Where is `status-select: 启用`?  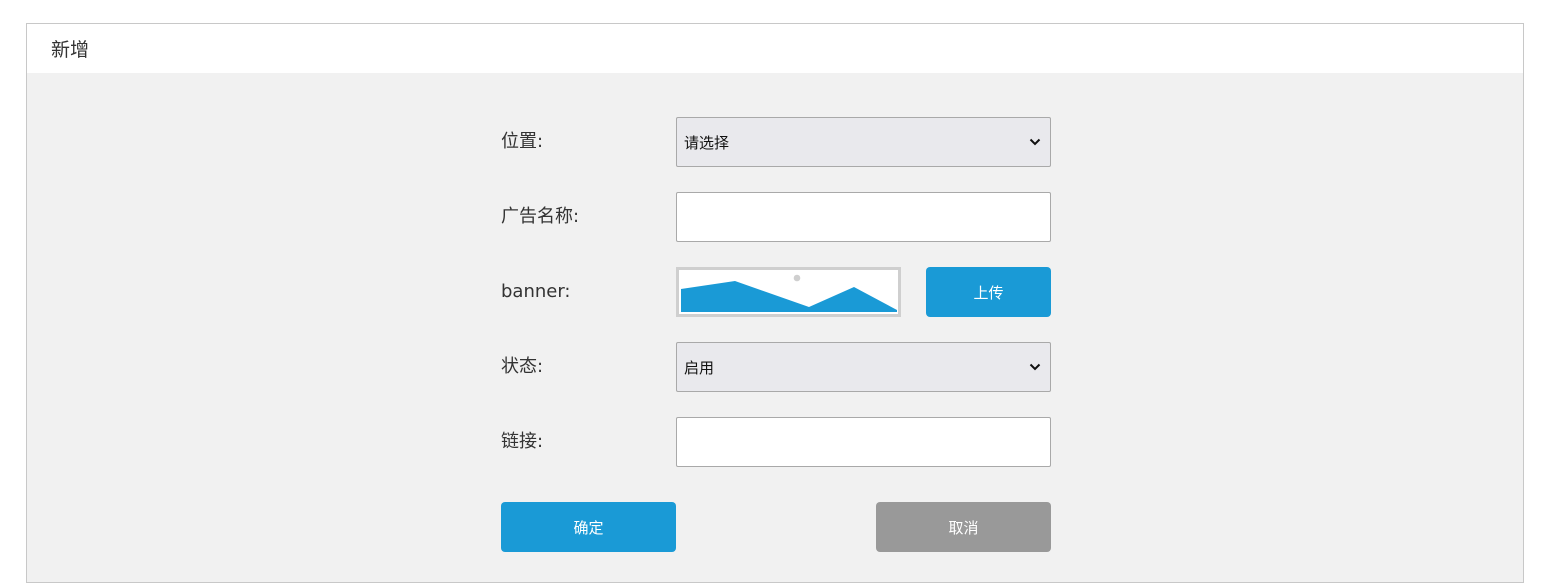
status-select: 启用 is located at coordinates (863, 367).